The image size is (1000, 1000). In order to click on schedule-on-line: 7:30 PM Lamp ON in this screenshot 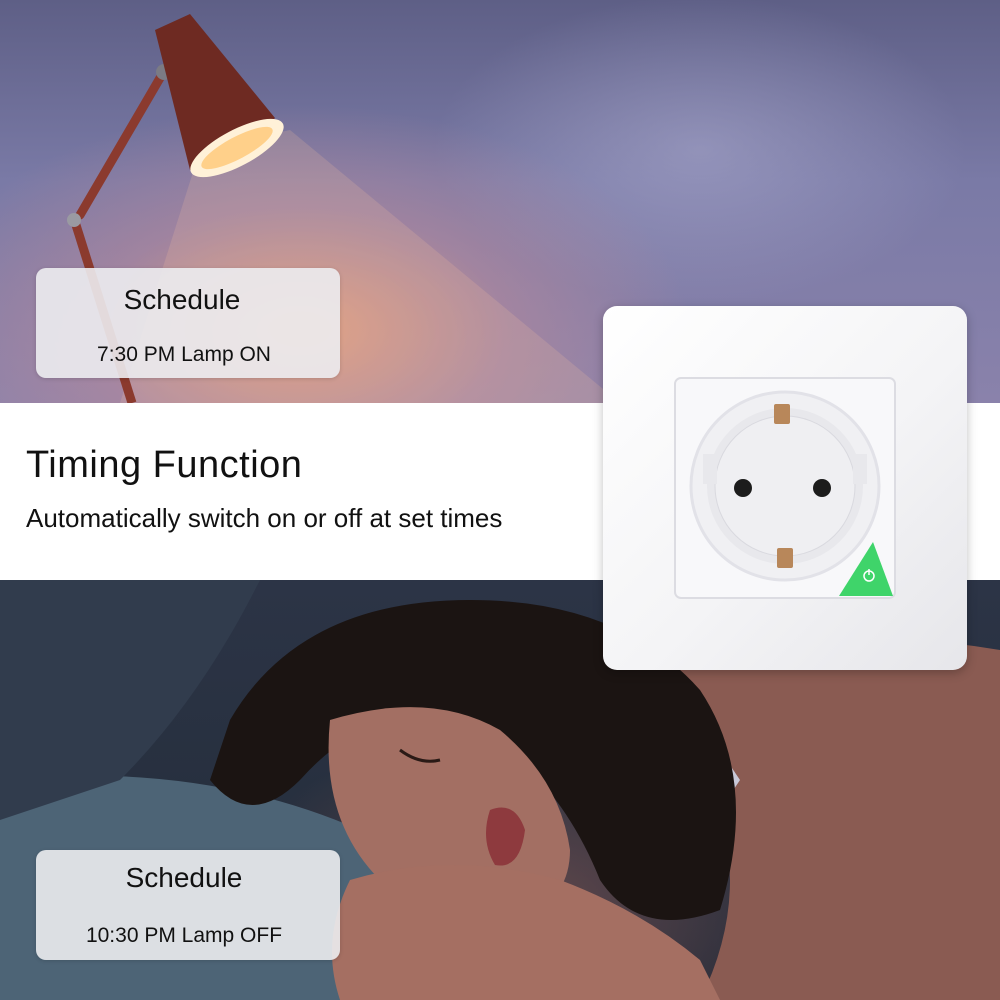, I will do `click(184, 354)`.